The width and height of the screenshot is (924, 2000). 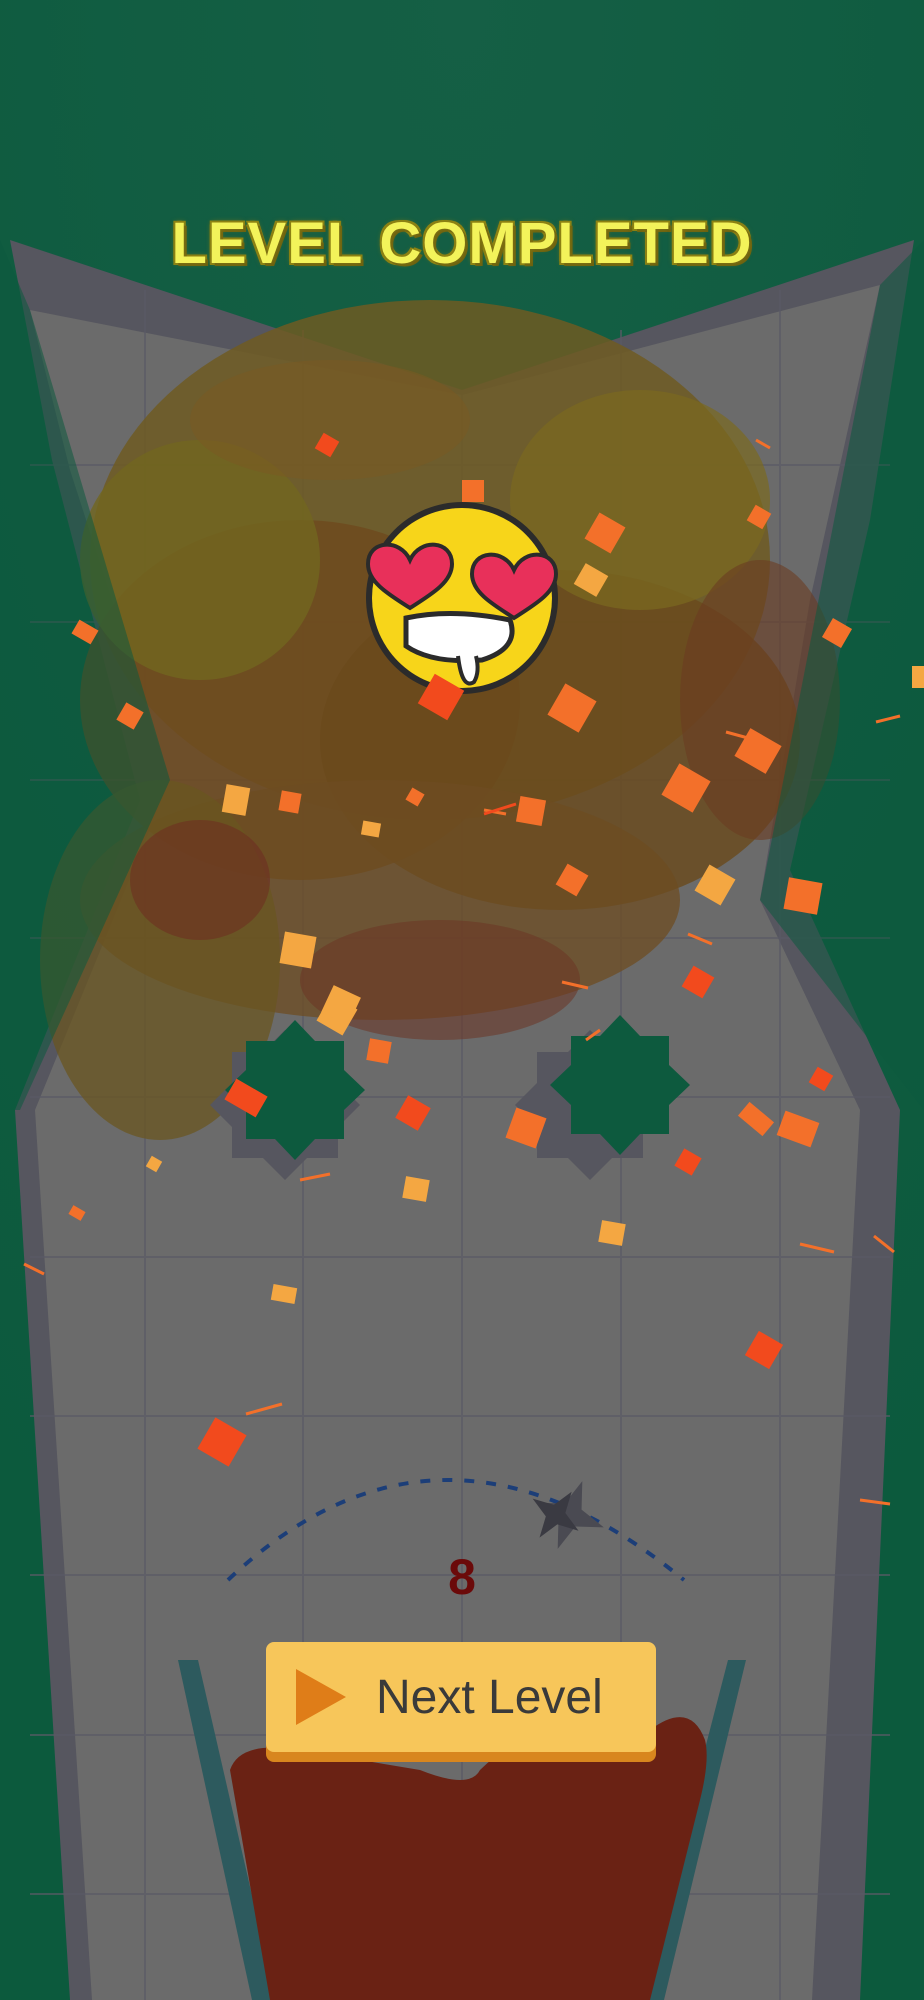 What do you see at coordinates (462, 598) in the screenshot?
I see `heart-eyes-face-icon` at bounding box center [462, 598].